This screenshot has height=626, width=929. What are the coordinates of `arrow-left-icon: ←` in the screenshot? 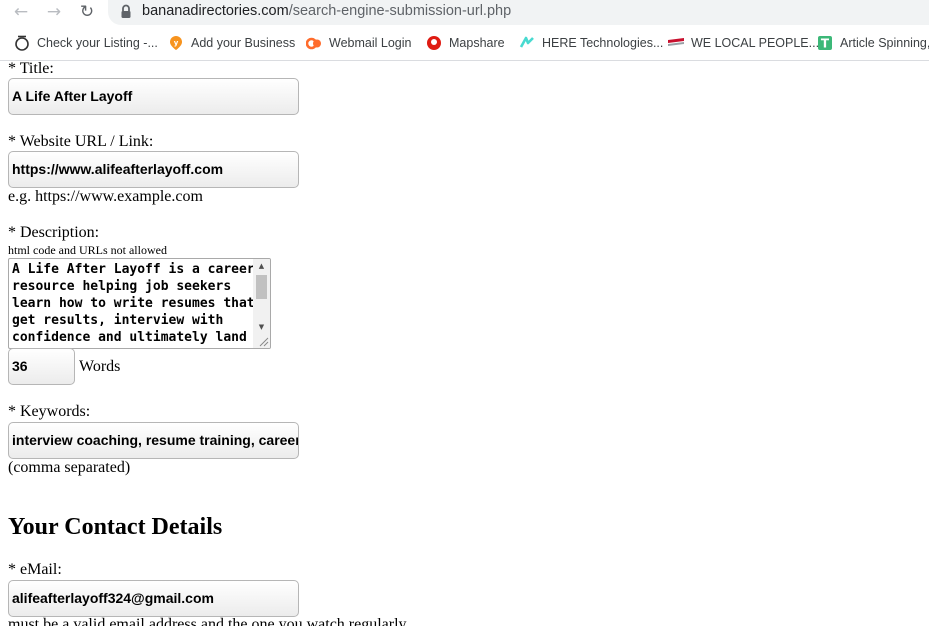 It's located at (21, 12).